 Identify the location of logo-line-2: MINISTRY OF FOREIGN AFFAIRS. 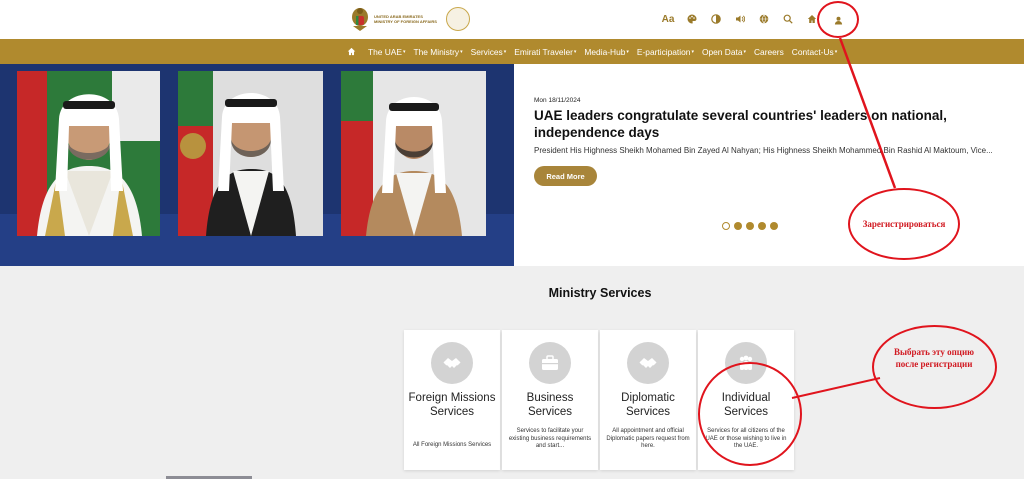
(405, 21).